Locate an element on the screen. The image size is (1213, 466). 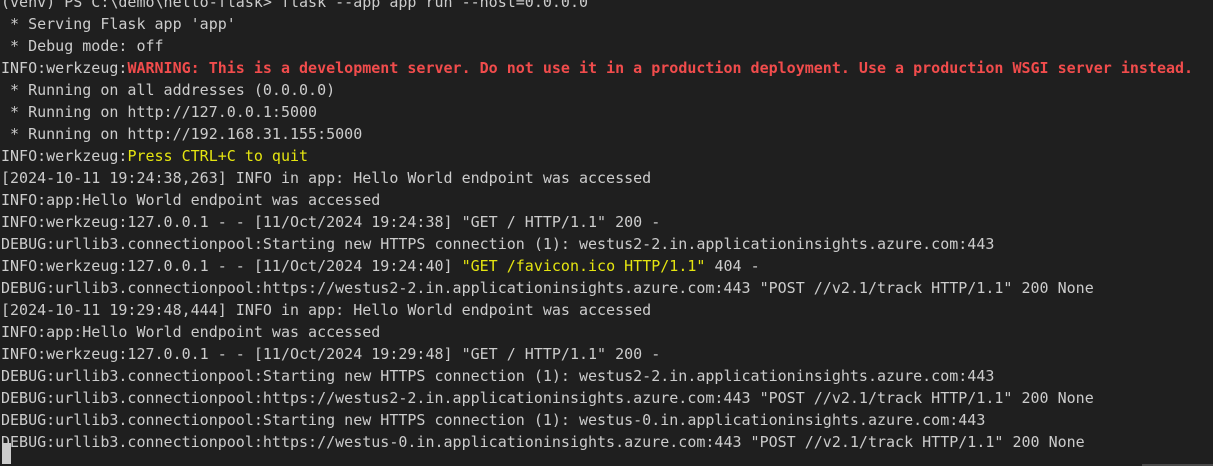
terminal-line: * Debug mode: off is located at coordinates (607, 46).